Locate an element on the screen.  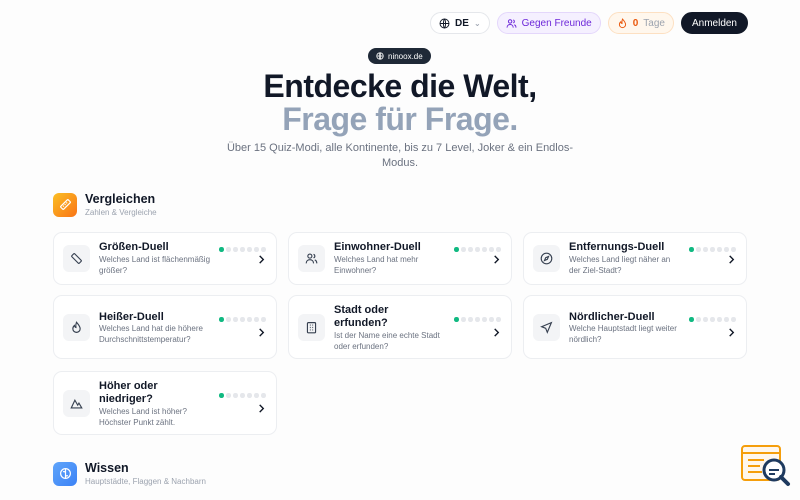
site-badge: ninoox.de is located at coordinates (399, 56).